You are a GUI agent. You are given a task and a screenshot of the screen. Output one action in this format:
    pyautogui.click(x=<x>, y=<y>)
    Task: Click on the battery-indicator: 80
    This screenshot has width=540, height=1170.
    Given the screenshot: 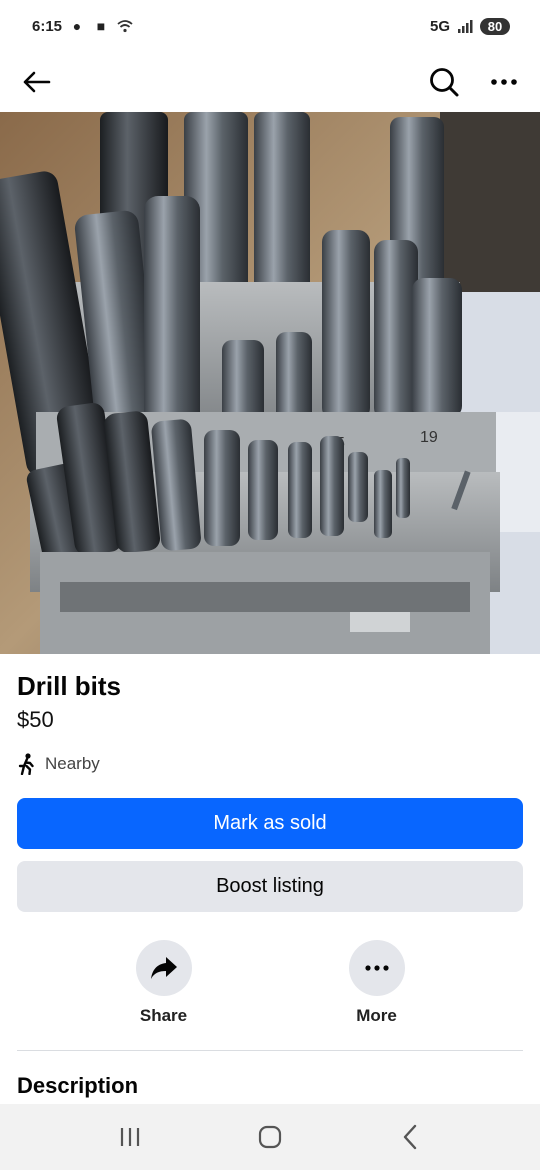 What is the action you would take?
    pyautogui.click(x=495, y=26)
    